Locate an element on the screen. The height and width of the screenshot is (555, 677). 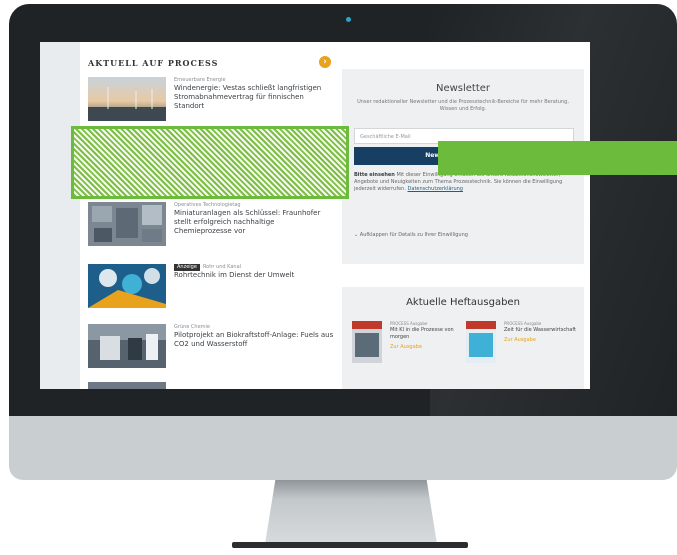
section-title: AKTUELL AUF PROCESS is located at coordinates (153, 63).